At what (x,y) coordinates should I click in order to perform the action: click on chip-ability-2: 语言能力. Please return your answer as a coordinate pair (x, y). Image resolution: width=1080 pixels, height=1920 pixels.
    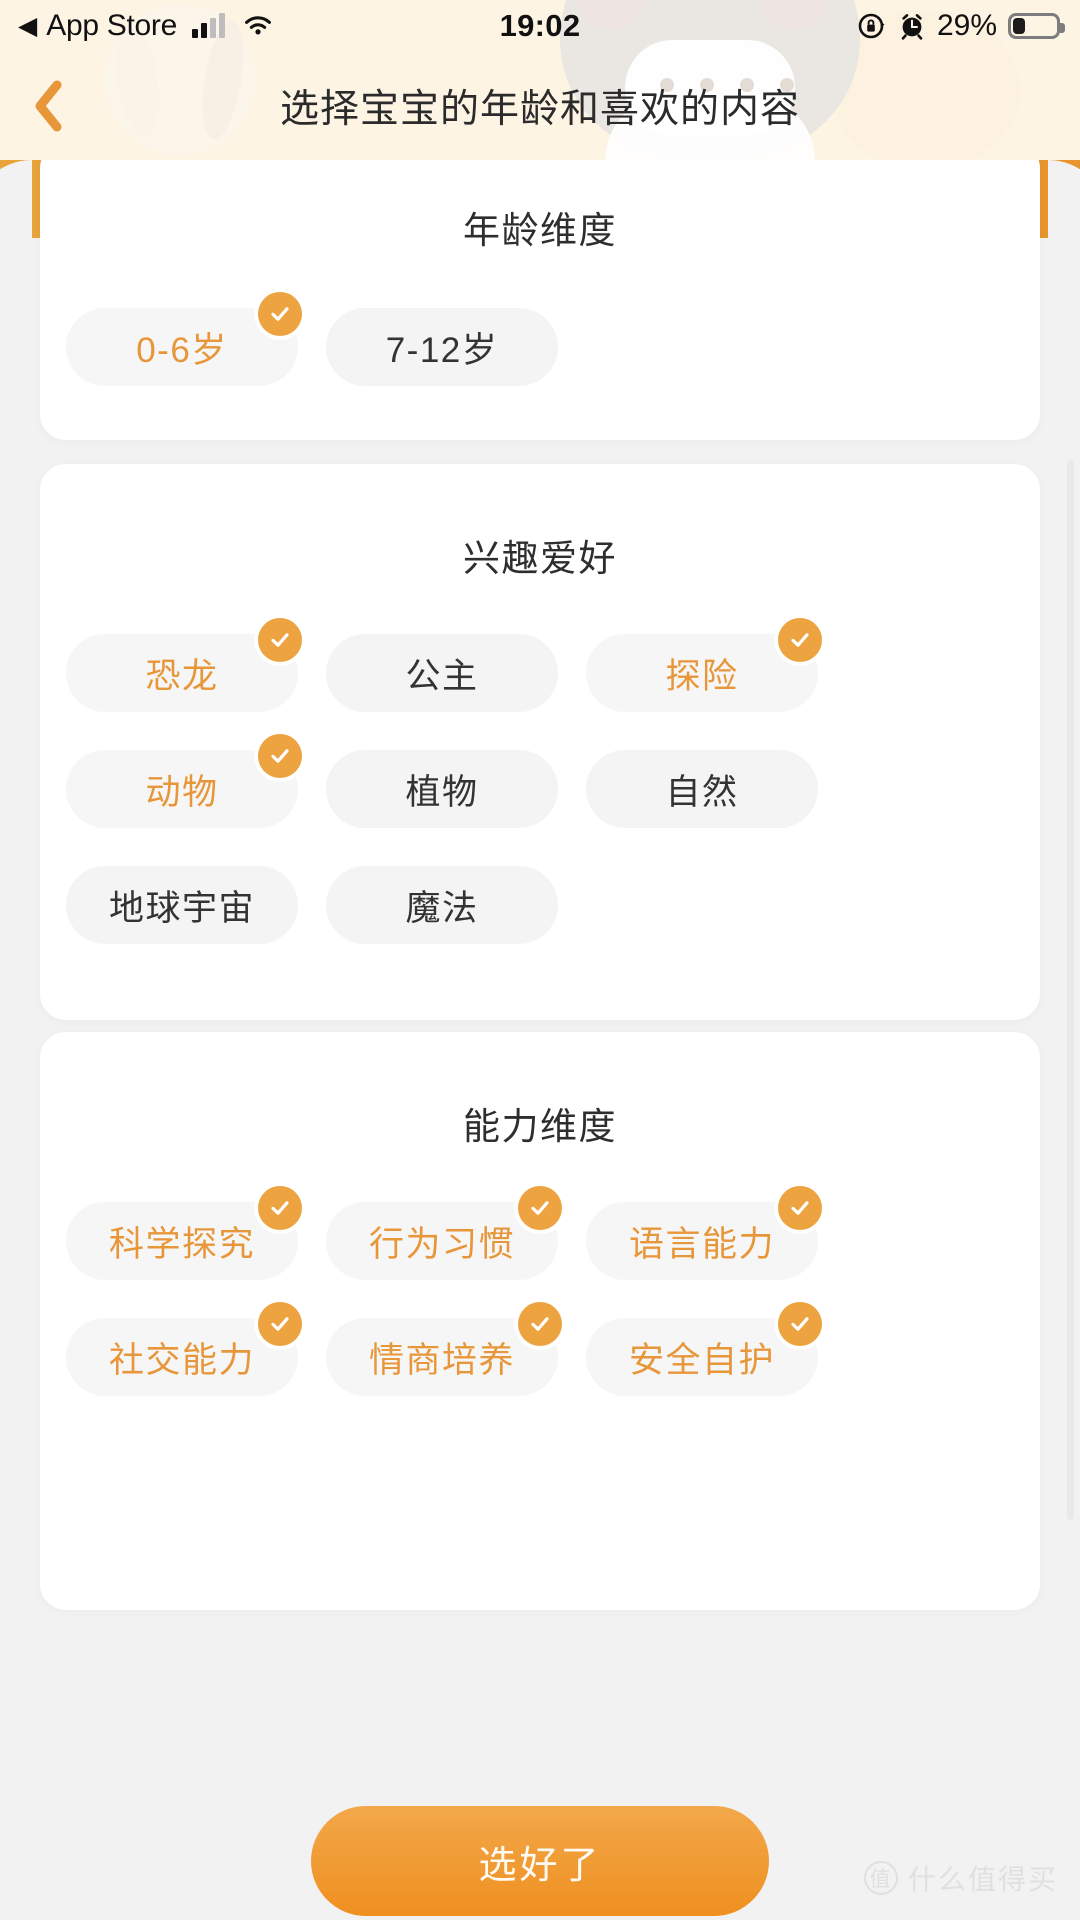
    Looking at the image, I should click on (704, 1233).